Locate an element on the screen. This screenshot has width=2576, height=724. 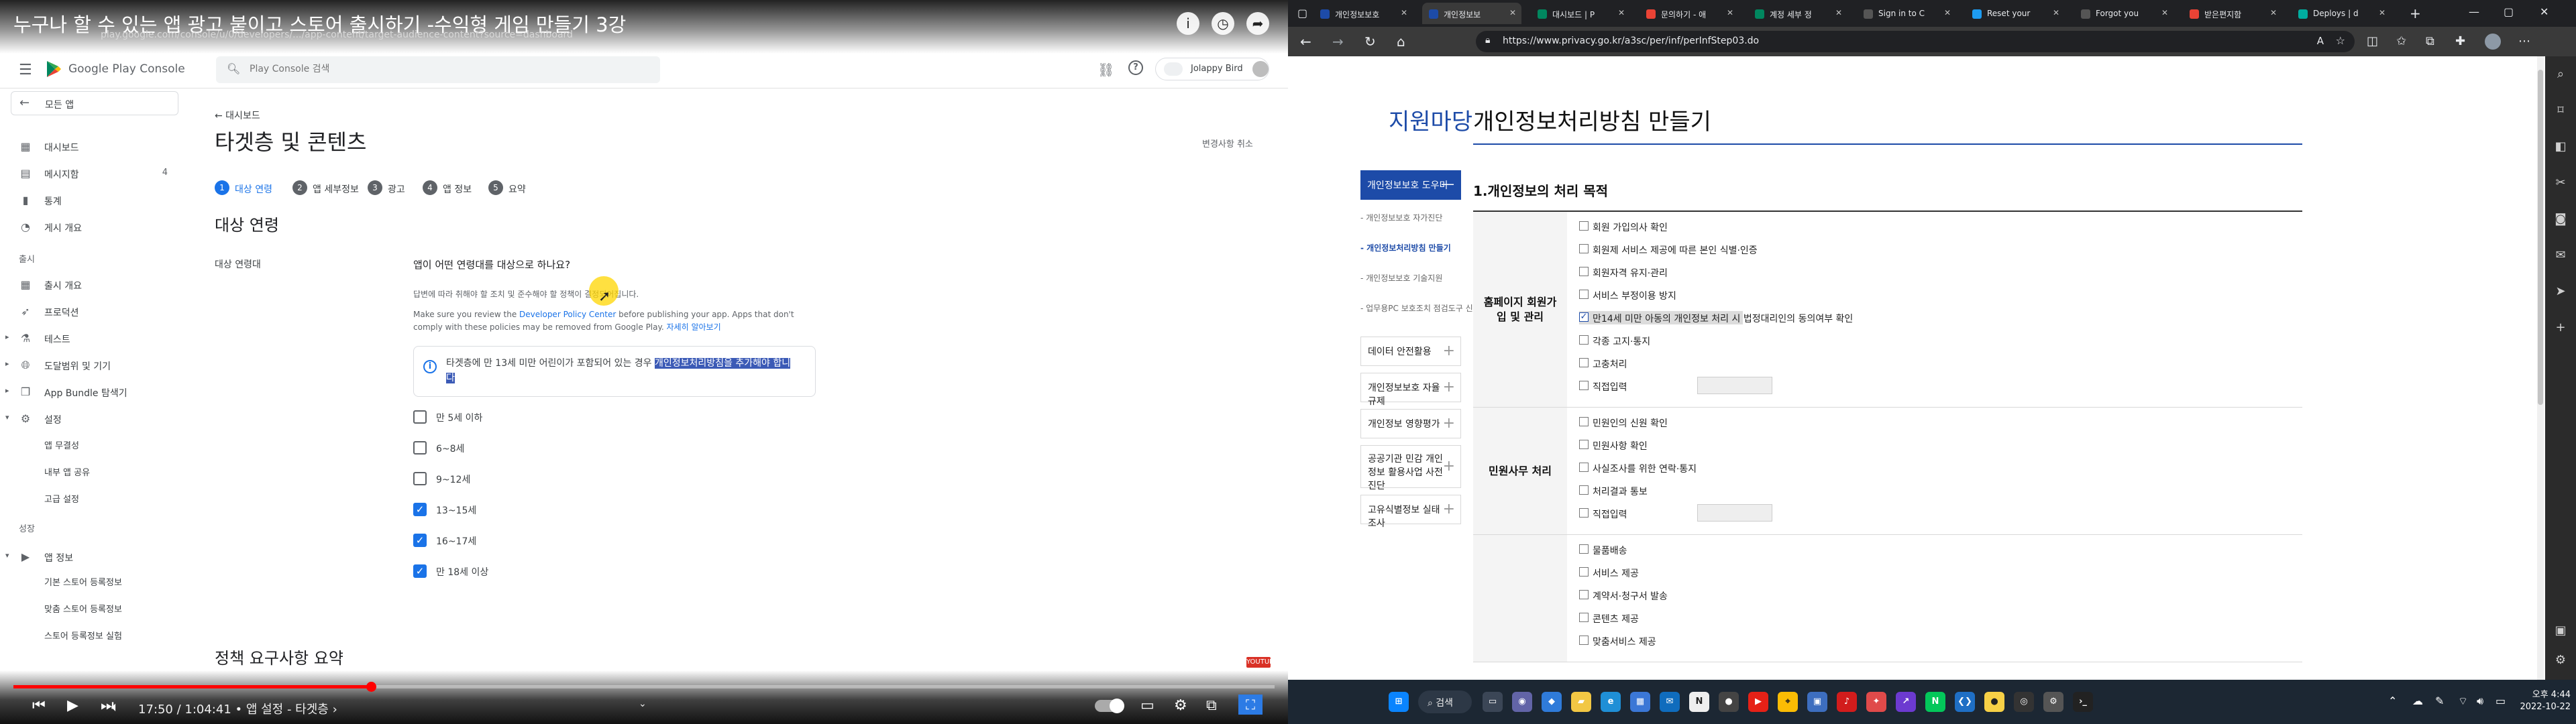
browser-tab: 계정 세부 정 ✕ is located at coordinates (1797, 13).